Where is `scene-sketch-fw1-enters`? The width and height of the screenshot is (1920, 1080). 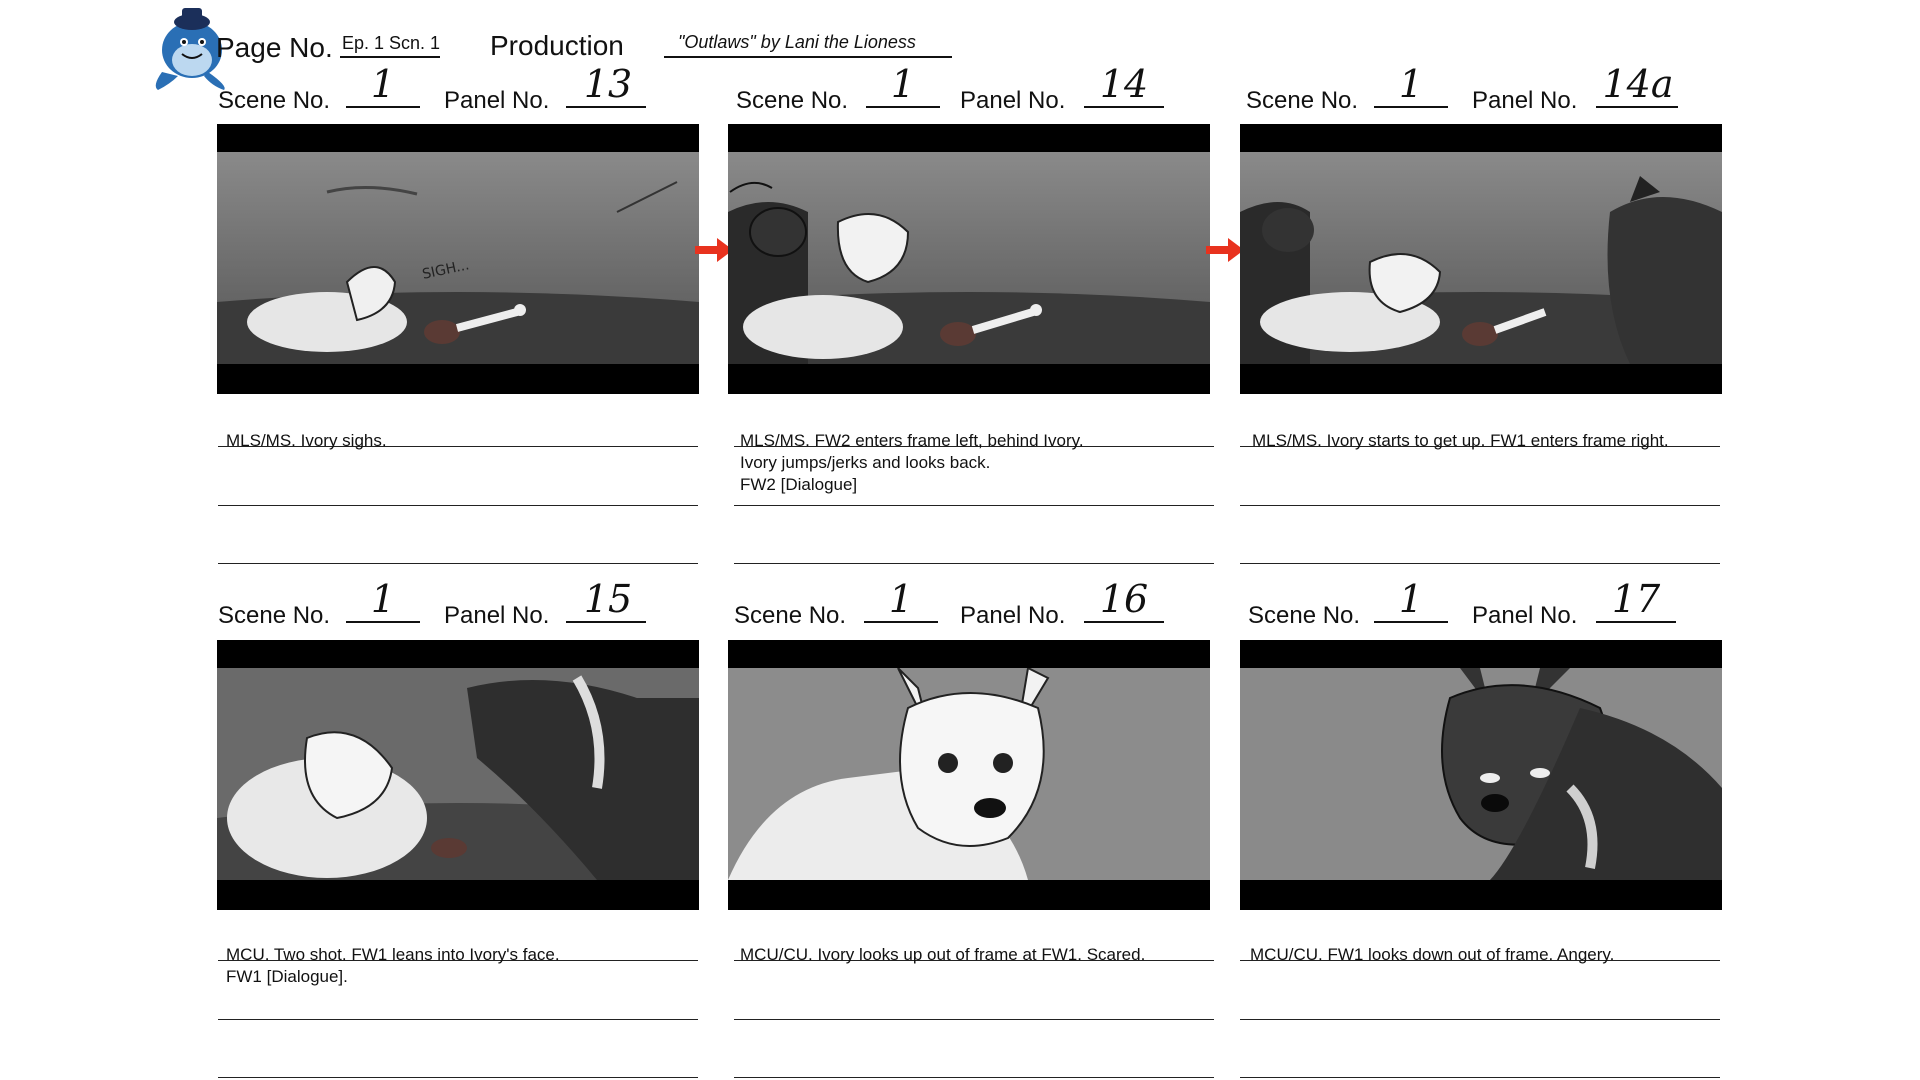 scene-sketch-fw1-enters is located at coordinates (1481, 258).